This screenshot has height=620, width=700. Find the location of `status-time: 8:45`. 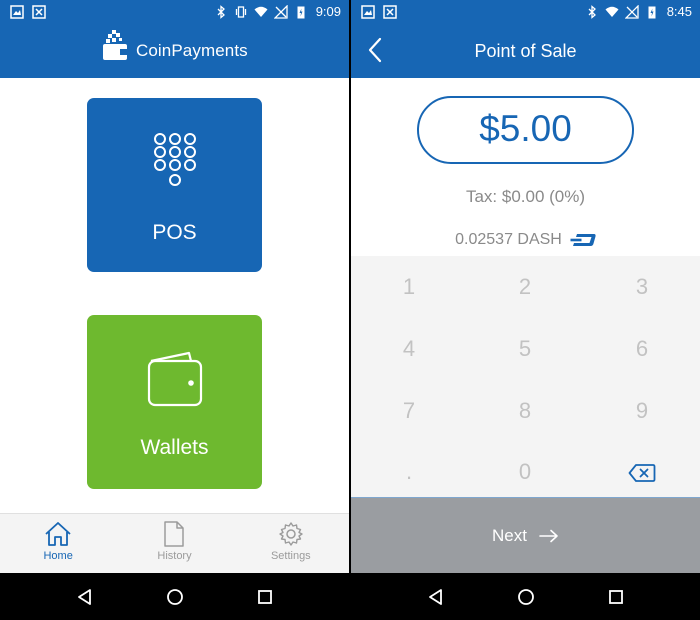

status-time: 8:45 is located at coordinates (679, 11).